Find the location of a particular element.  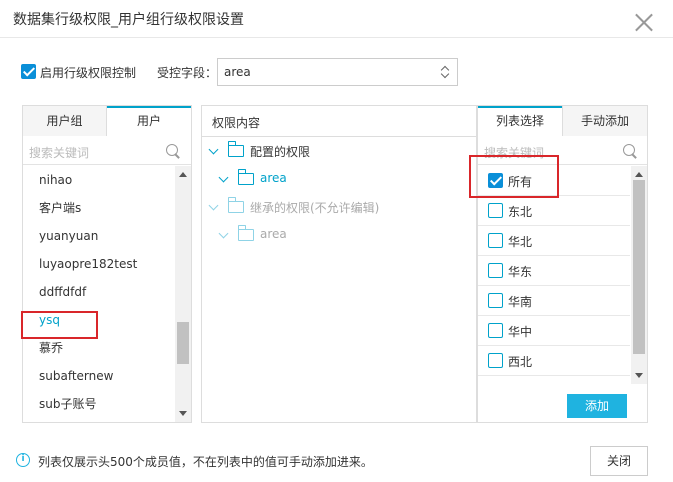

option-label: 华南 is located at coordinates (520, 302).